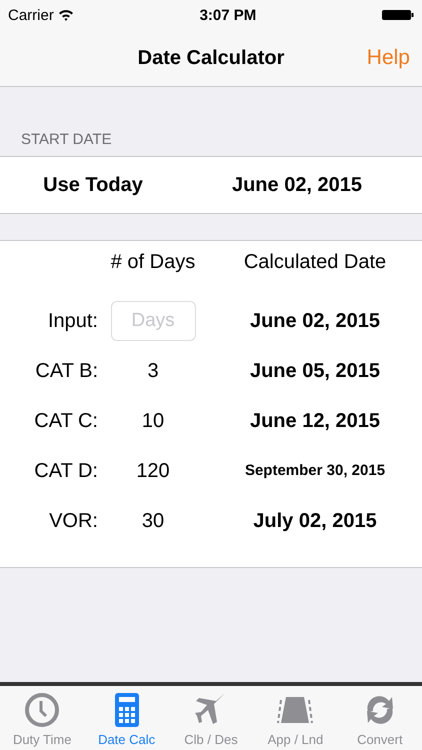 The image size is (422, 750). What do you see at coordinates (228, 15) in the screenshot?
I see `clock-time: 3:07 PM` at bounding box center [228, 15].